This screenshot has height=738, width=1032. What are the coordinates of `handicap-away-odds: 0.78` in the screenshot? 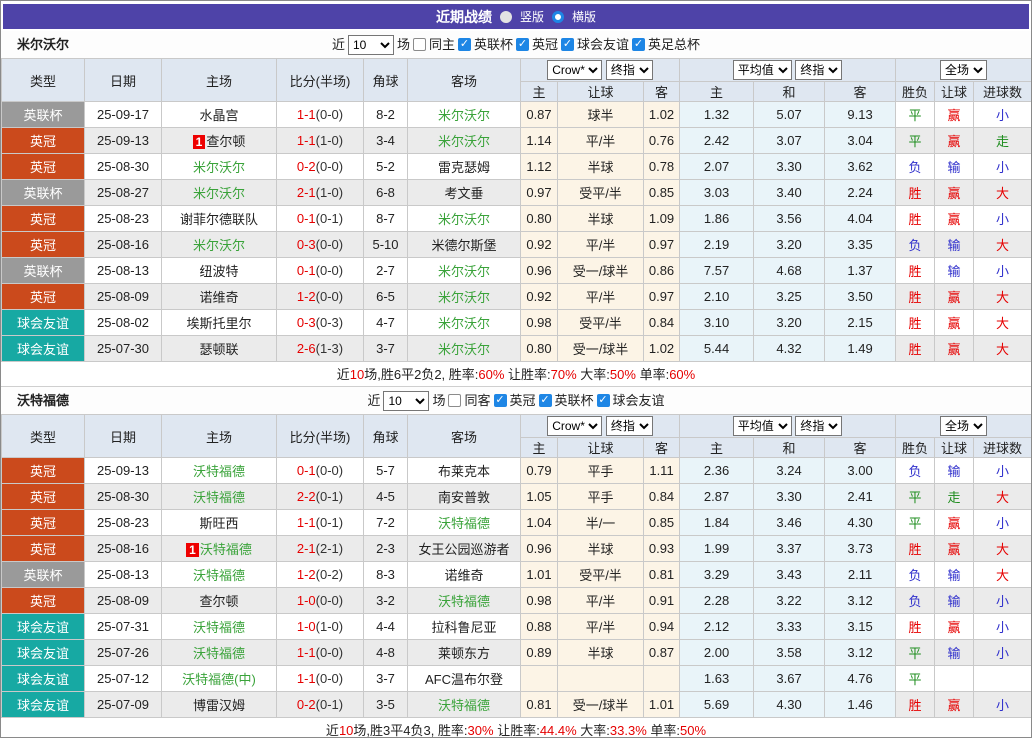 It's located at (661, 166).